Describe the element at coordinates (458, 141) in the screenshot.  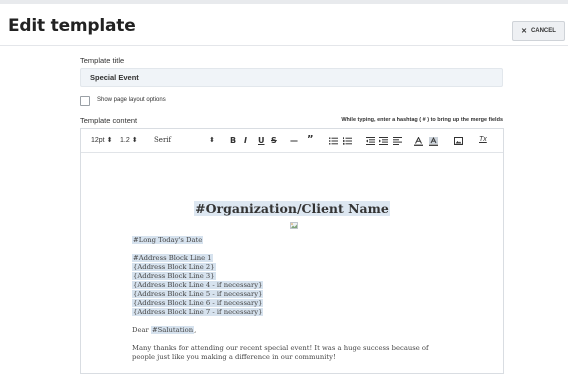
I see `image-icon` at that location.